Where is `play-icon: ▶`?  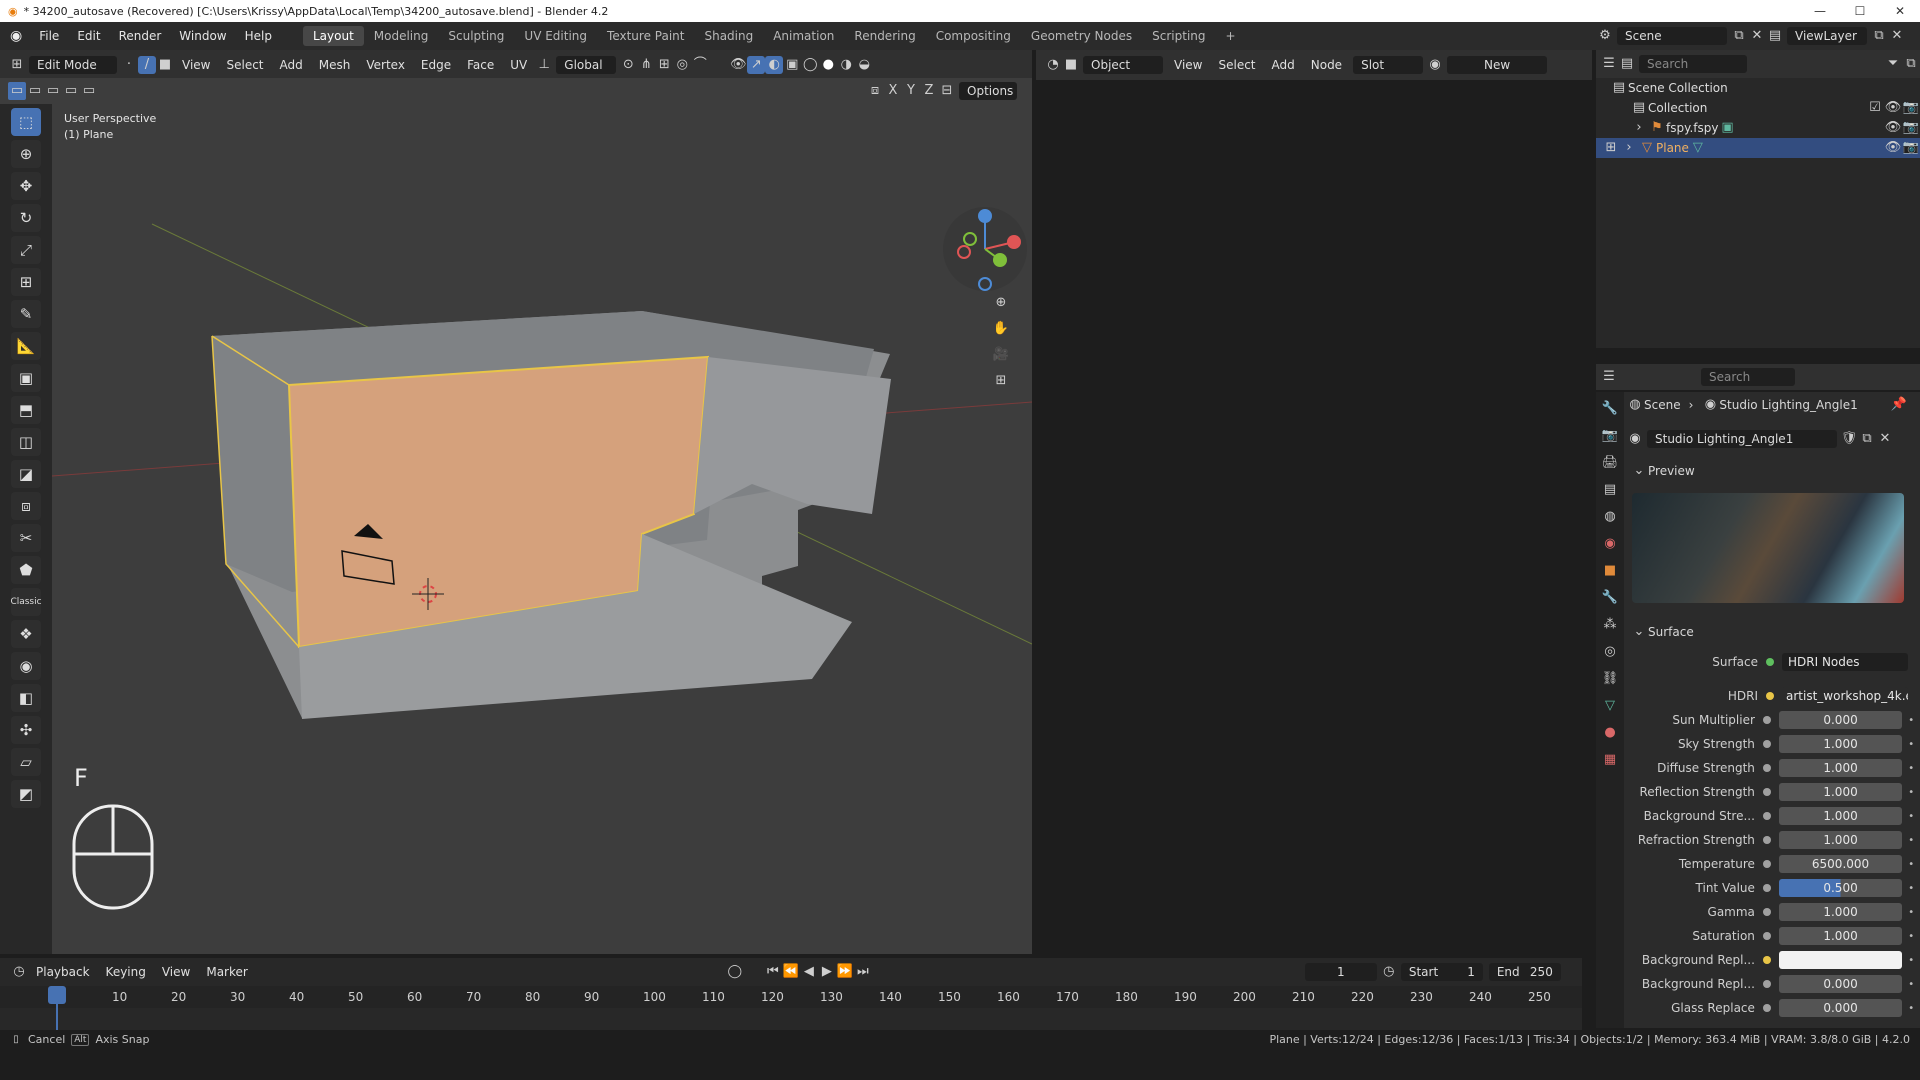 play-icon: ▶ is located at coordinates (827, 972).